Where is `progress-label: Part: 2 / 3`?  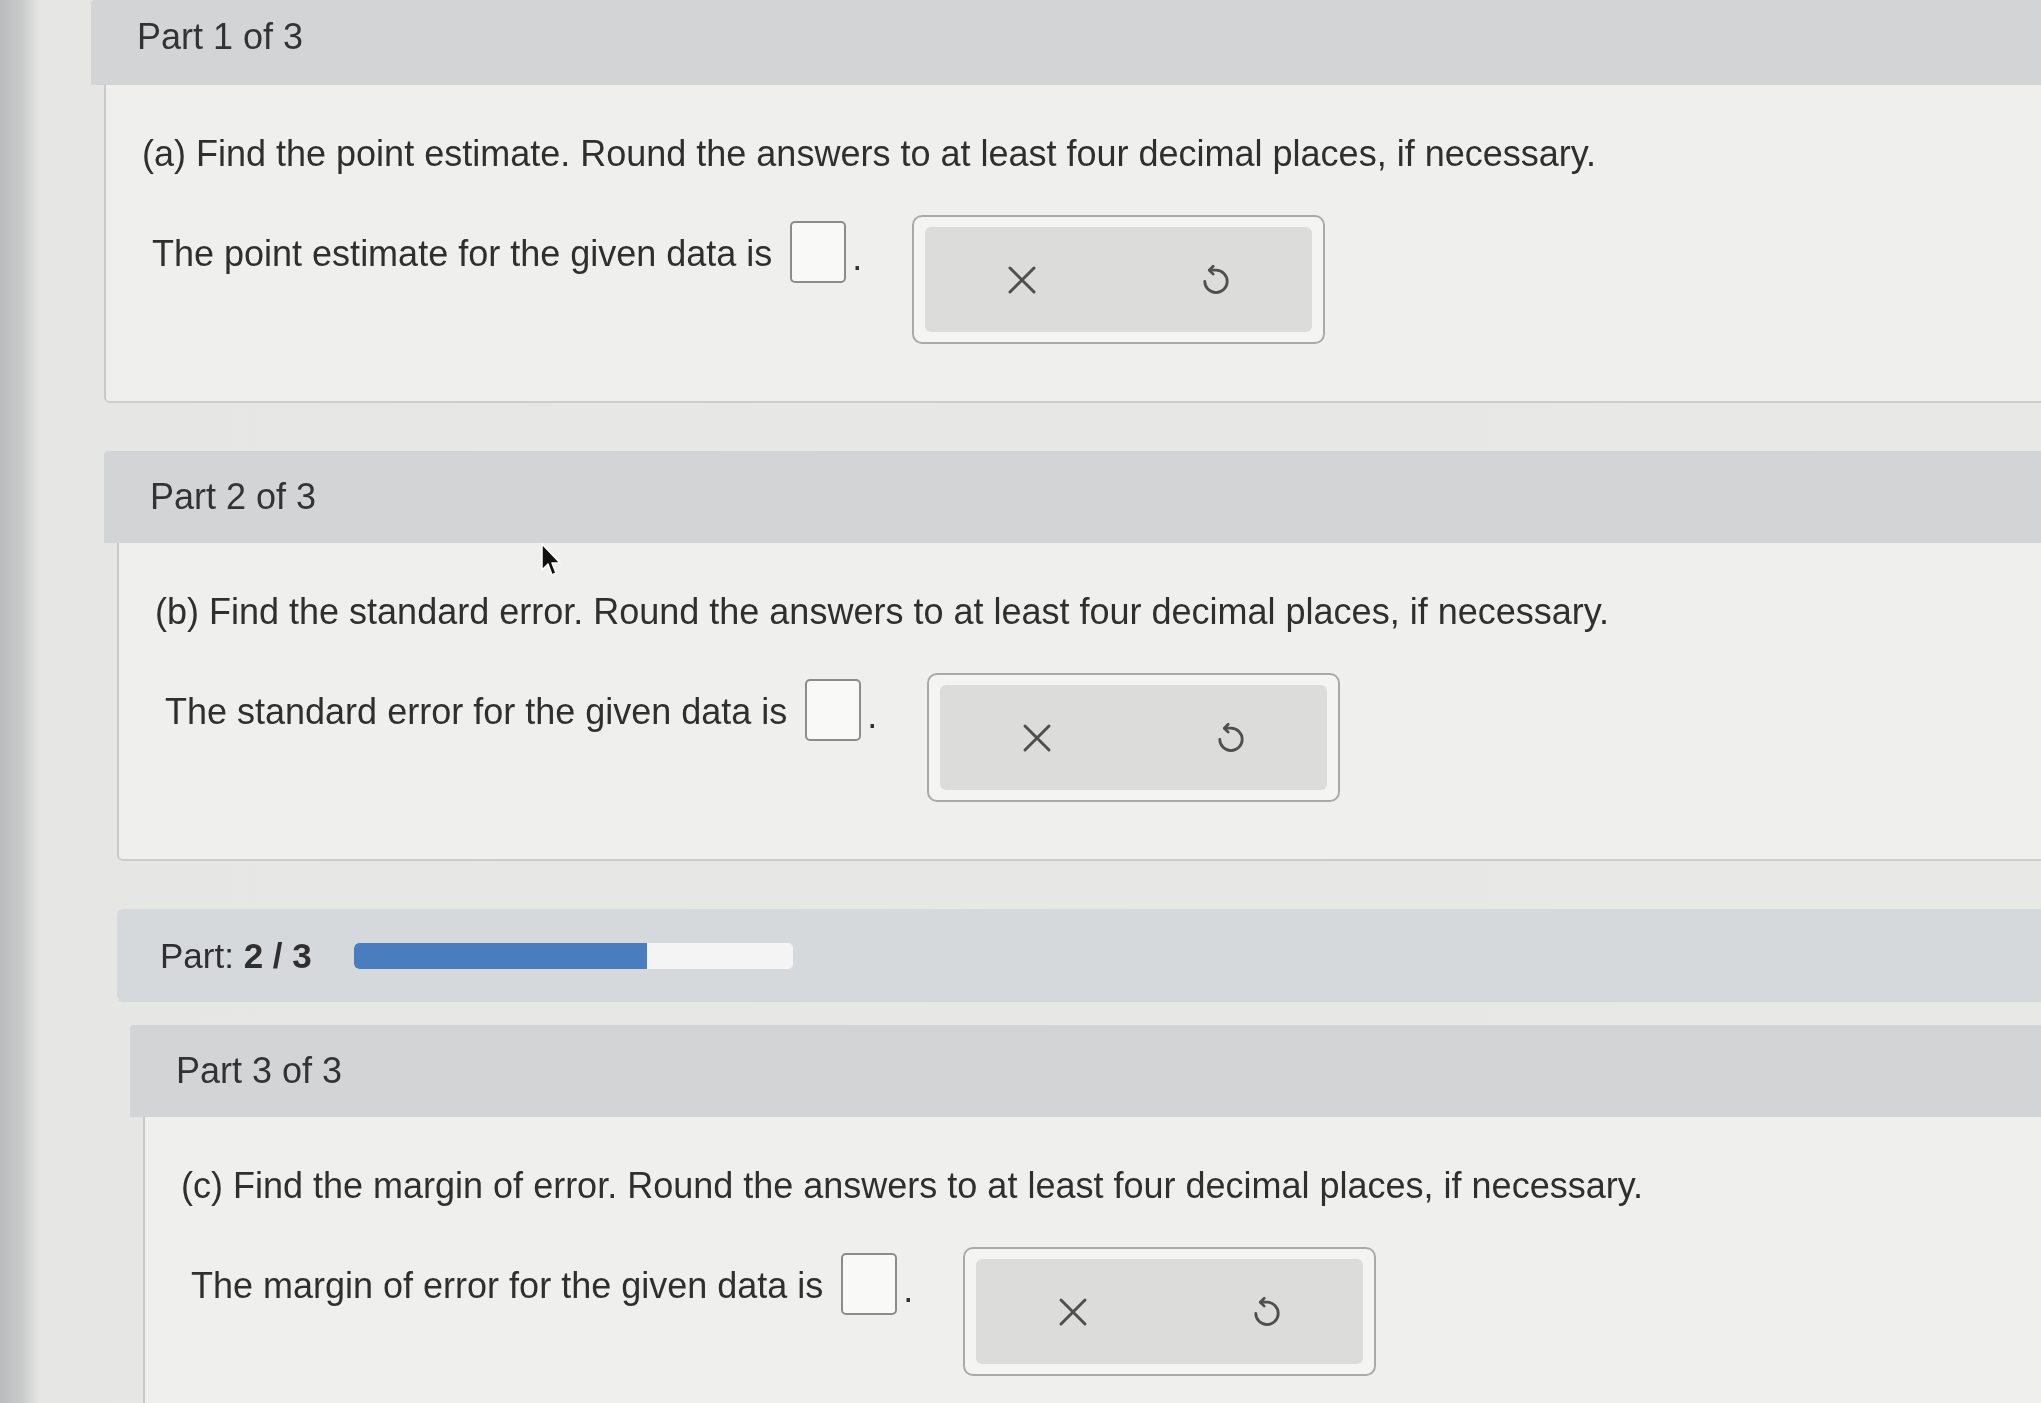
progress-label: Part: 2 / 3 is located at coordinates (236, 955).